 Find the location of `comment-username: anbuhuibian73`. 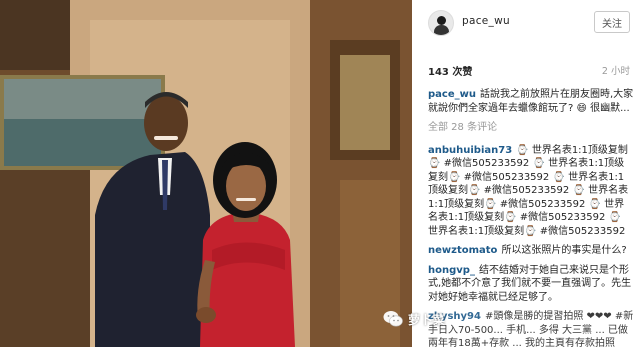

comment-username: anbuhuibian73 is located at coordinates (470, 150).